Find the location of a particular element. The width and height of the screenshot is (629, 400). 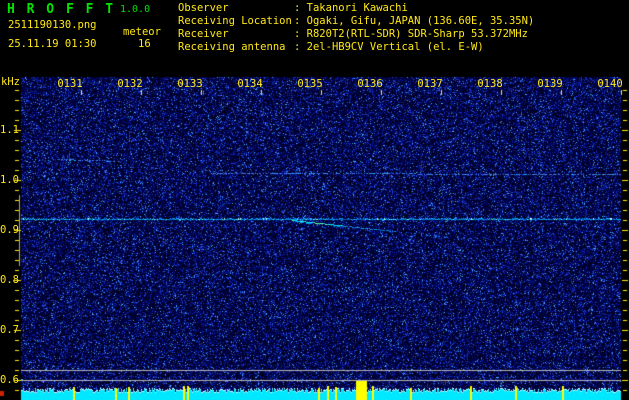

freq-tick-label: 0.7 is located at coordinates (9, 330).